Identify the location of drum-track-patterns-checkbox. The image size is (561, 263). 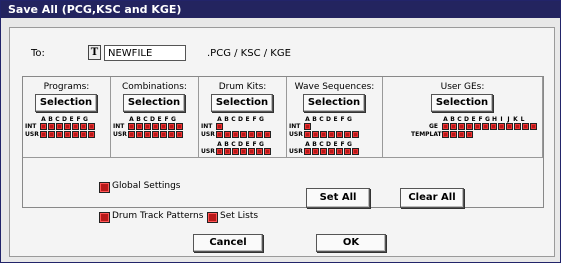
(104, 217).